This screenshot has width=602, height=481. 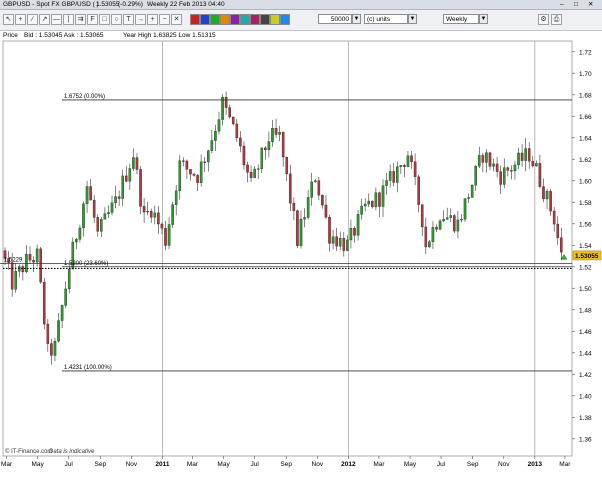 What do you see at coordinates (585, 353) in the screenshot?
I see `y-axis-tick-label: 1.44` at bounding box center [585, 353].